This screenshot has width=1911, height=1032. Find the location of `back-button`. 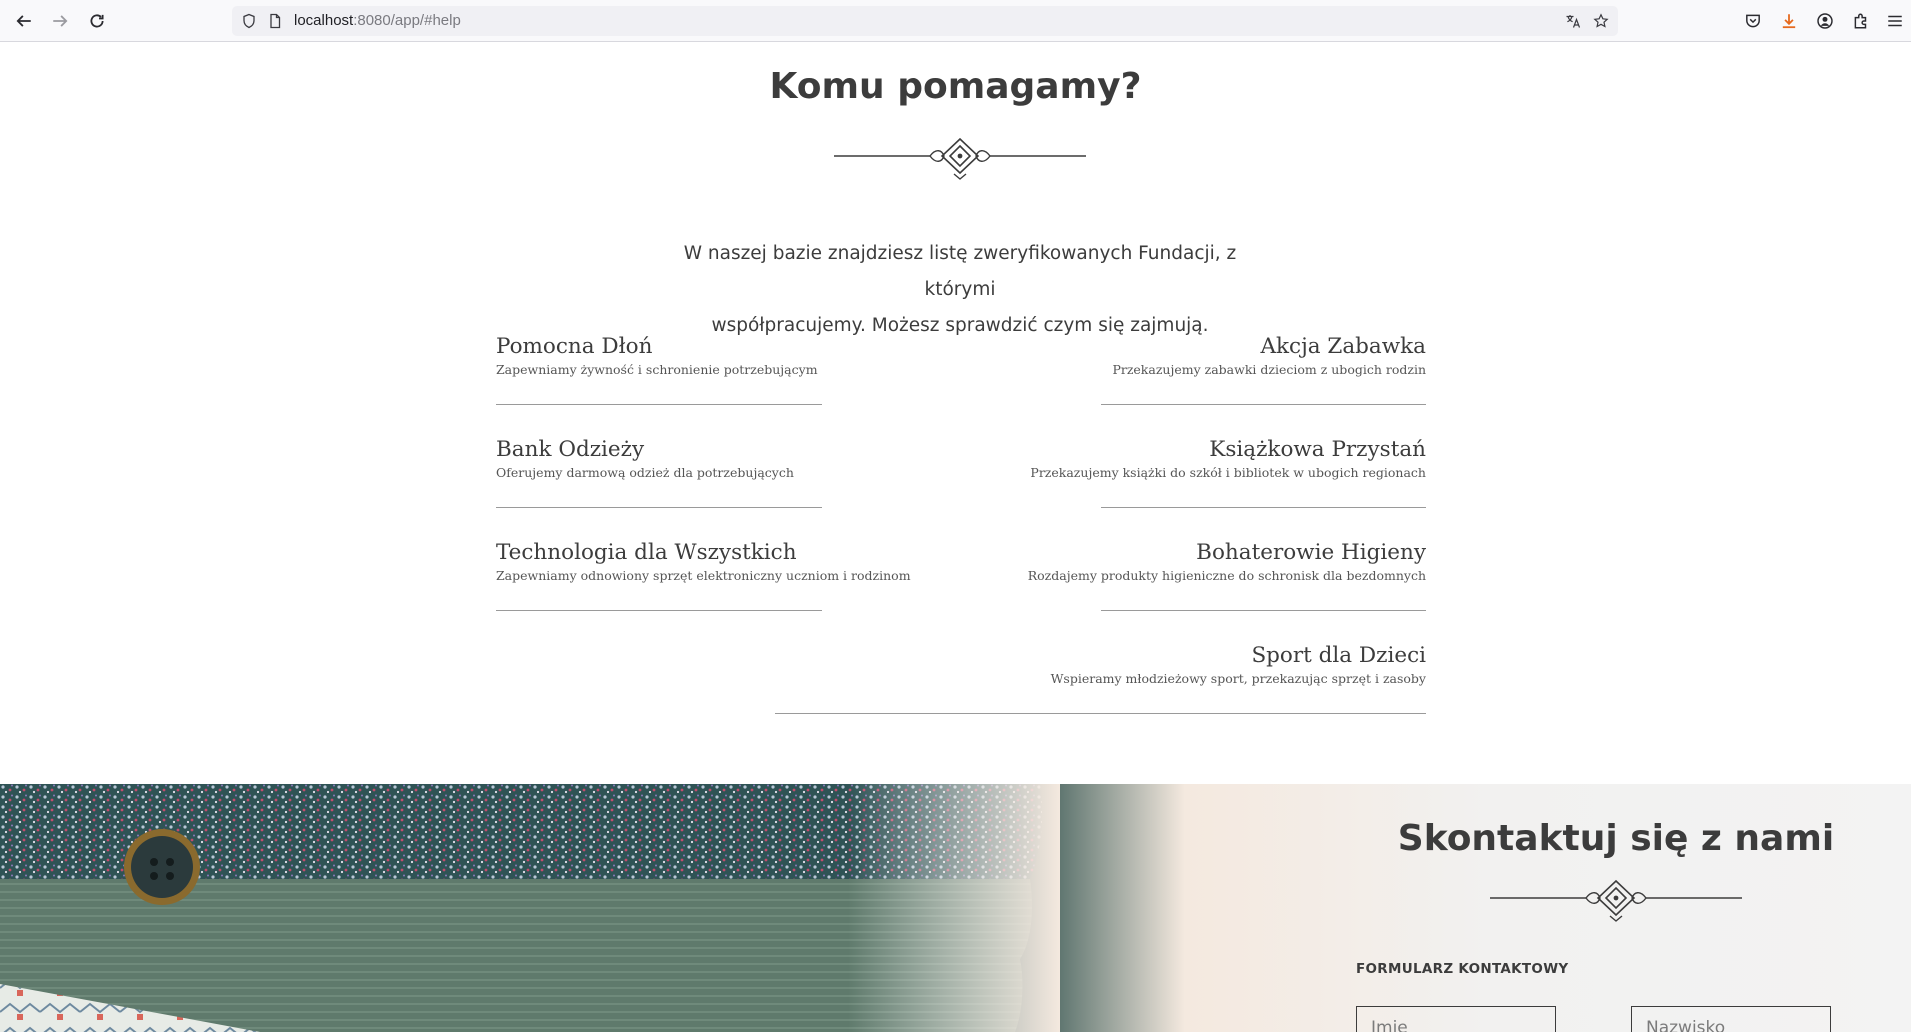

back-button is located at coordinates (24, 21).